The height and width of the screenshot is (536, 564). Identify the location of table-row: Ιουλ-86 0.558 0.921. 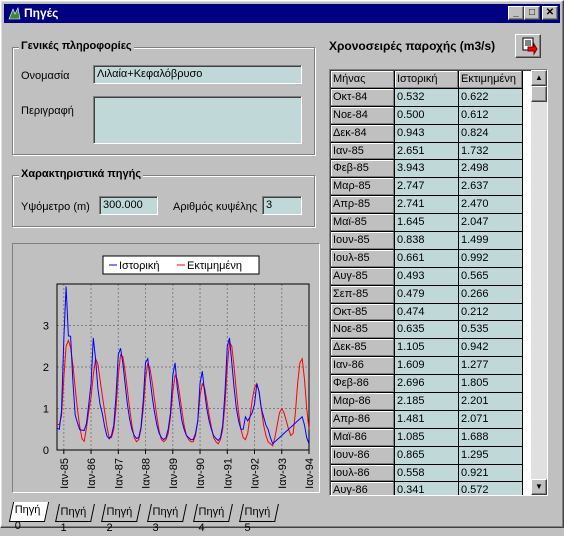
(427, 473).